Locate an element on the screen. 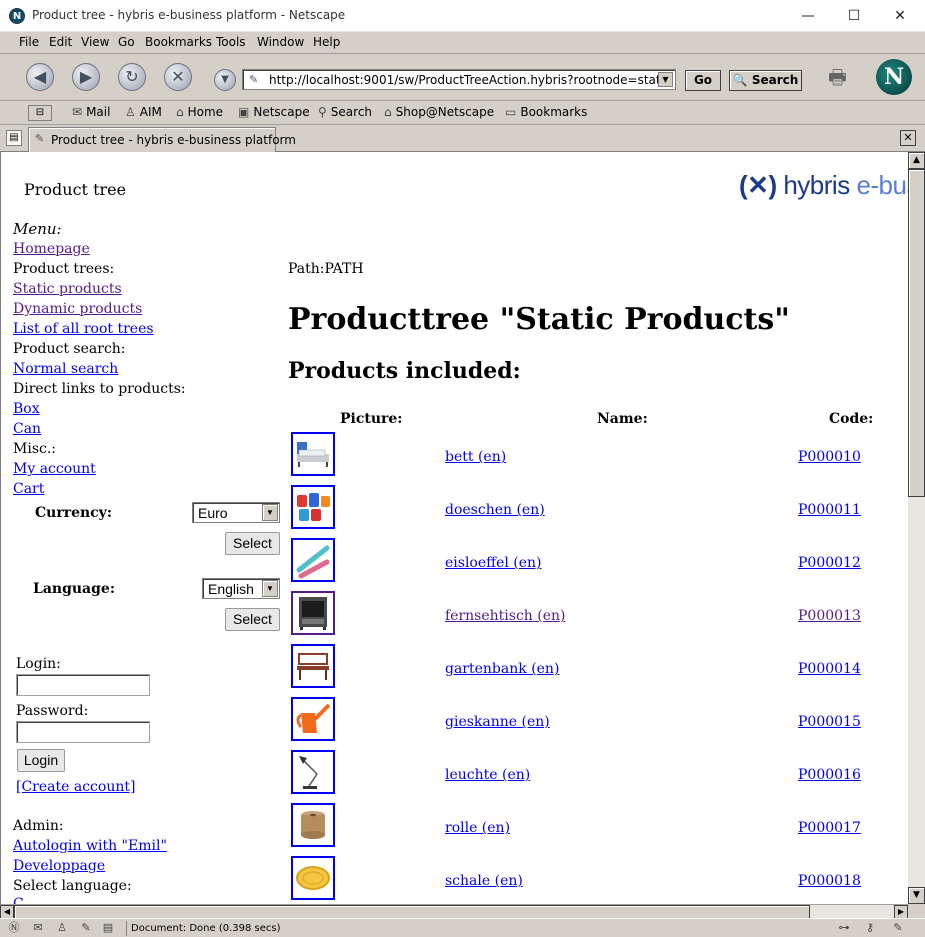 The width and height of the screenshot is (925, 937). bookmark-status-icon: ✎ is located at coordinates (898, 928).